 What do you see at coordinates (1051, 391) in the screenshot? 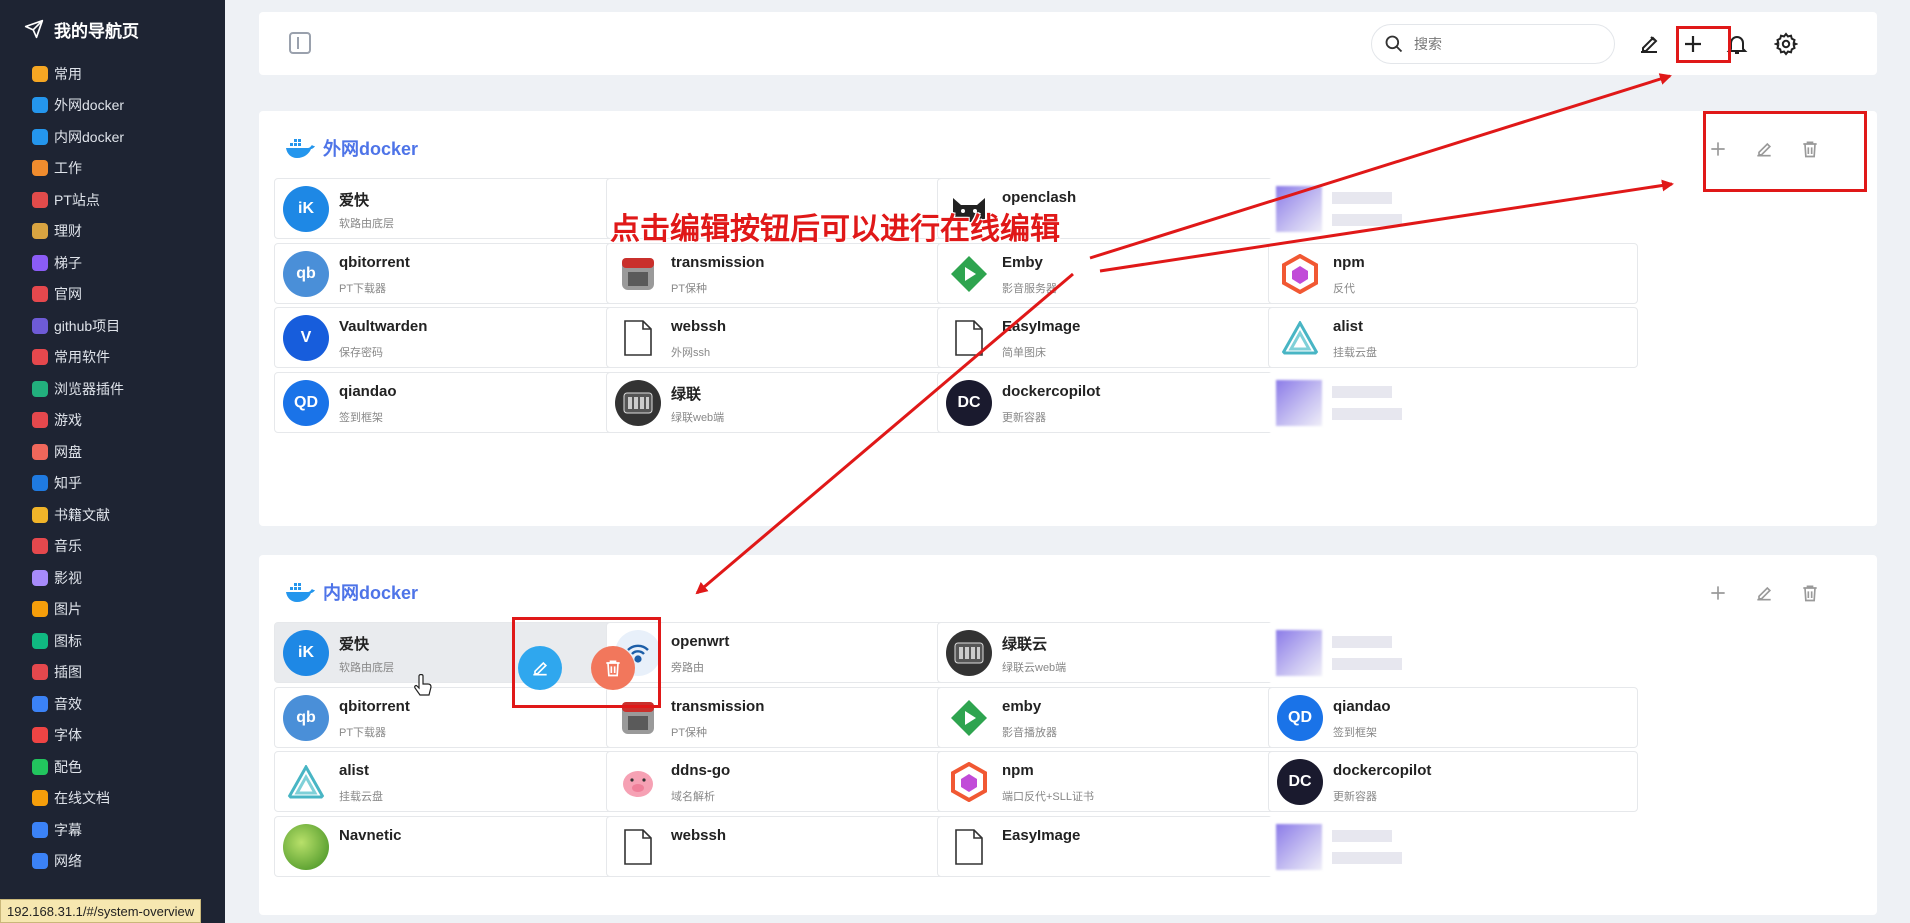
I see `app-name: dockercopilot` at bounding box center [1051, 391].